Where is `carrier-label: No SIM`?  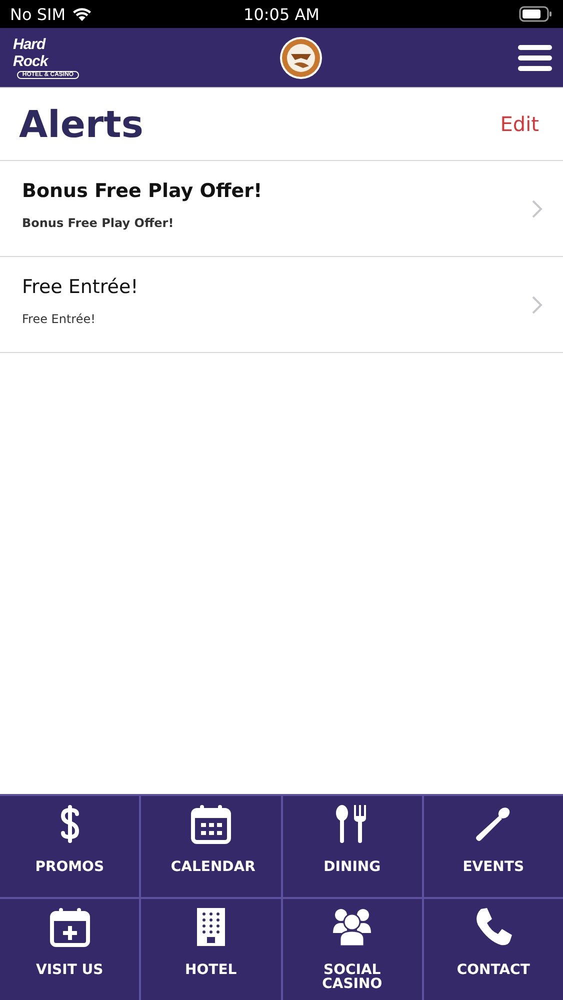 carrier-label: No SIM is located at coordinates (38, 14).